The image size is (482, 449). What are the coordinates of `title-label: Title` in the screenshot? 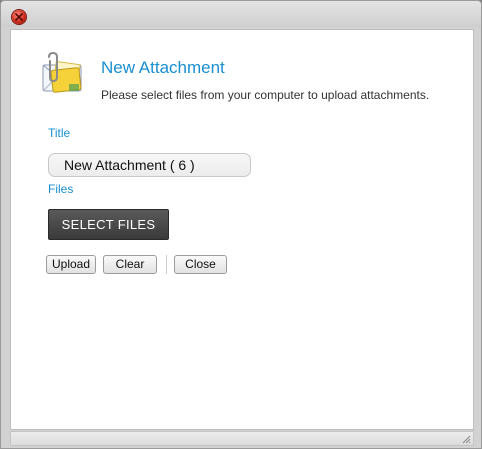 It's located at (59, 133).